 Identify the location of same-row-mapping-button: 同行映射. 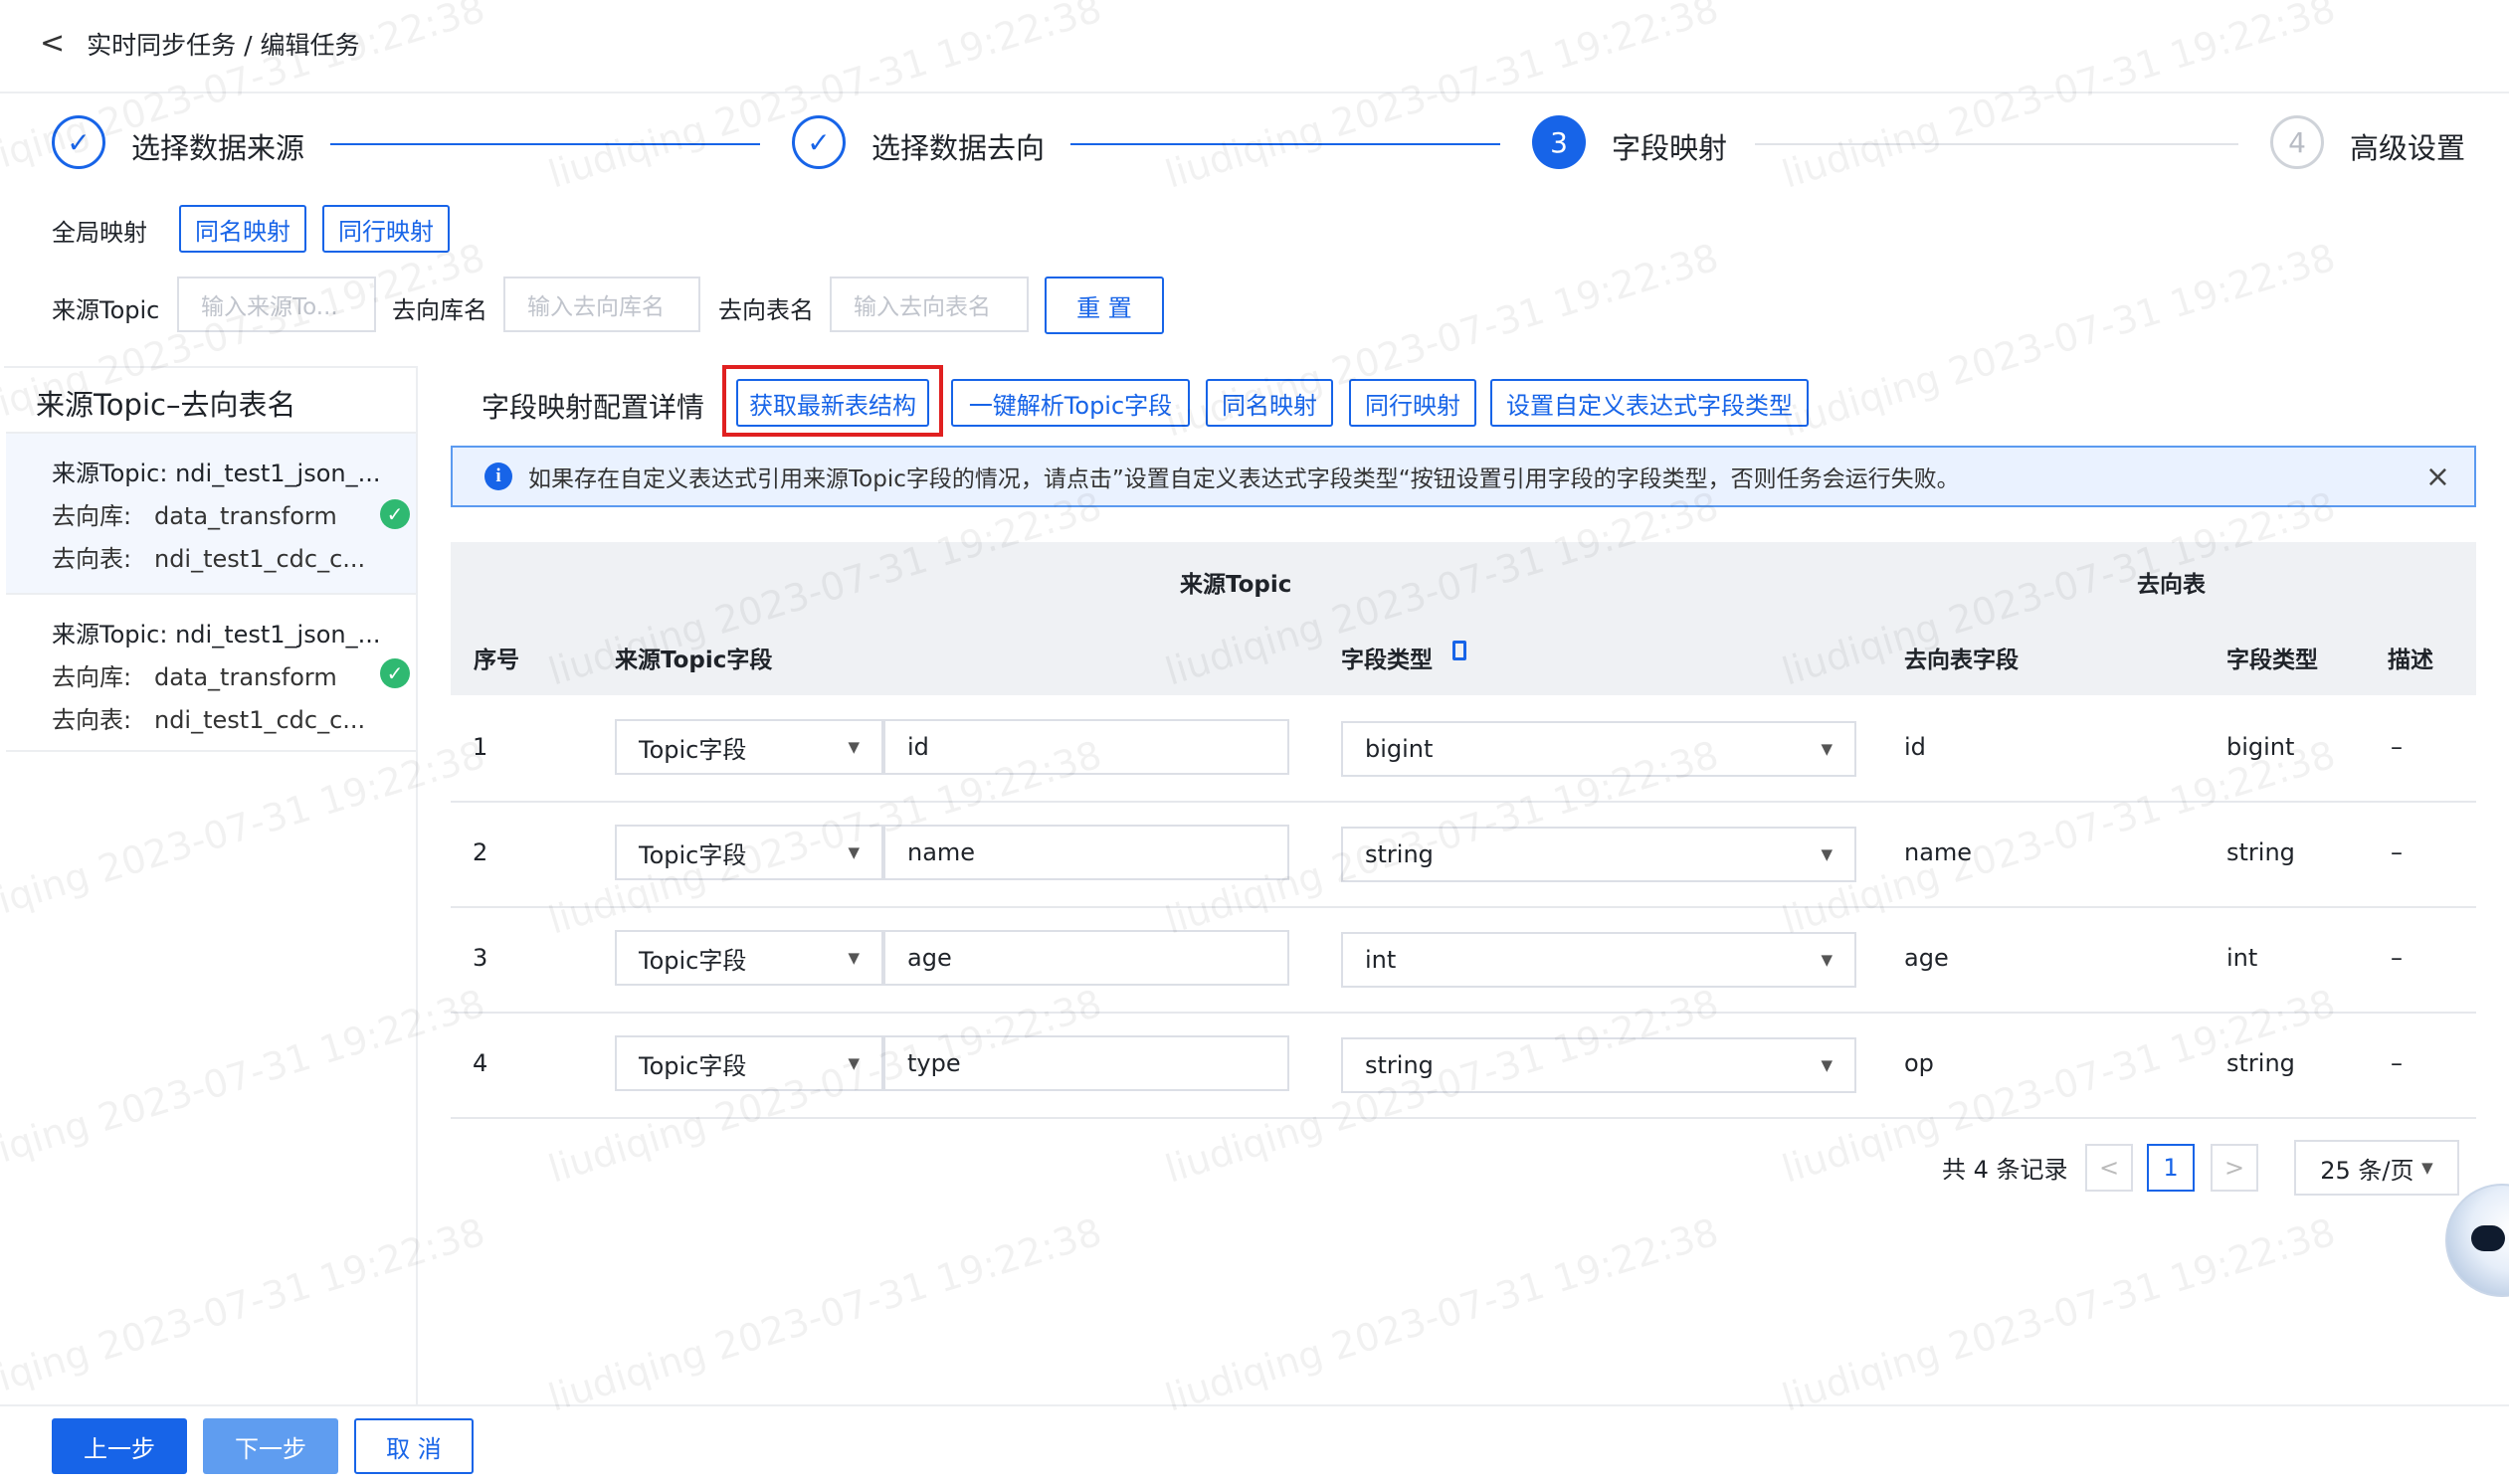
(1413, 403).